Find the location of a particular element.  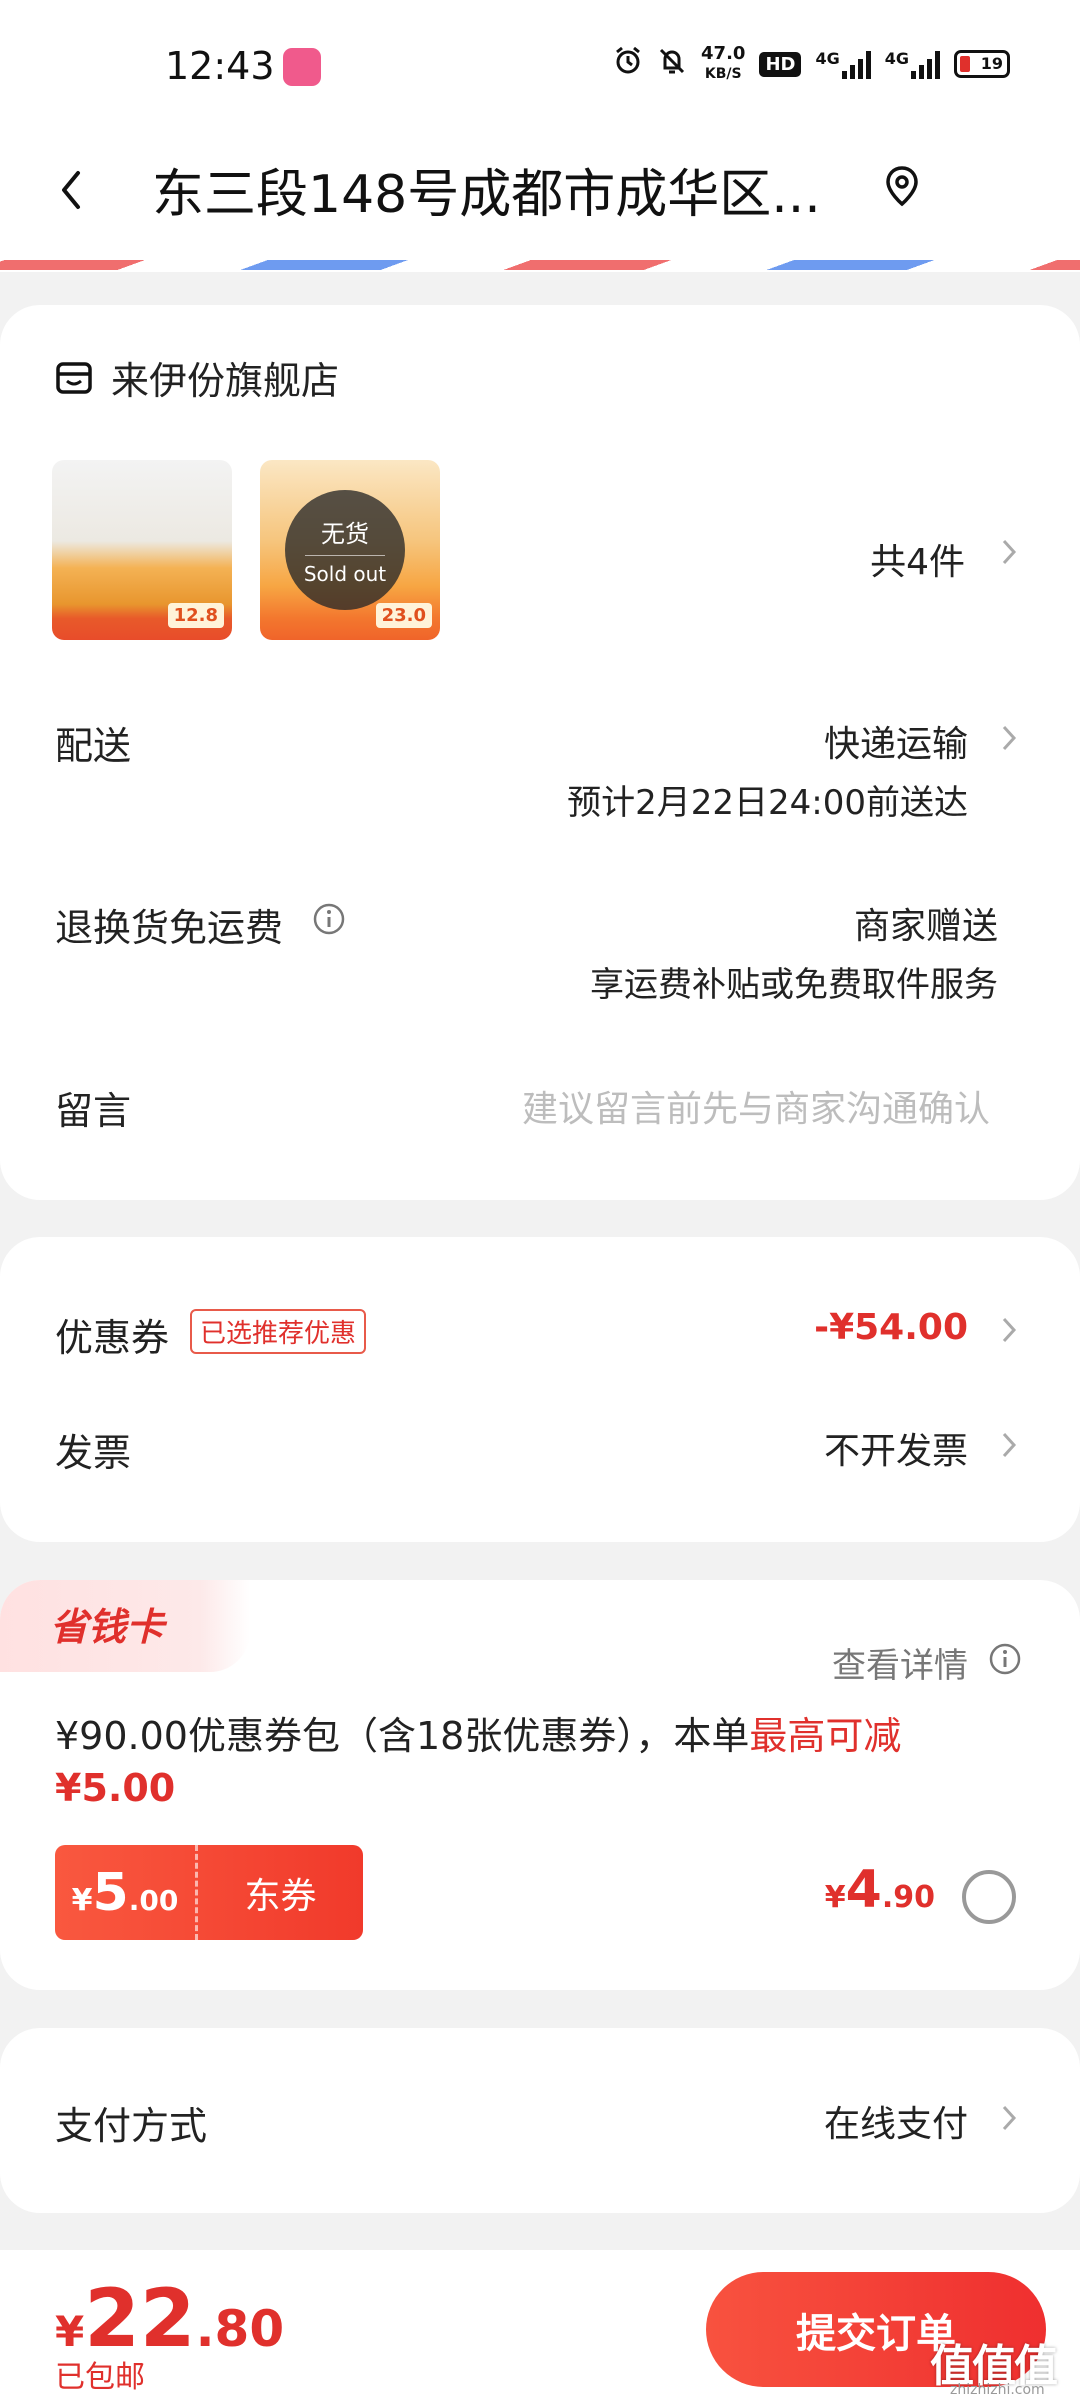

location-button is located at coordinates (902, 187).